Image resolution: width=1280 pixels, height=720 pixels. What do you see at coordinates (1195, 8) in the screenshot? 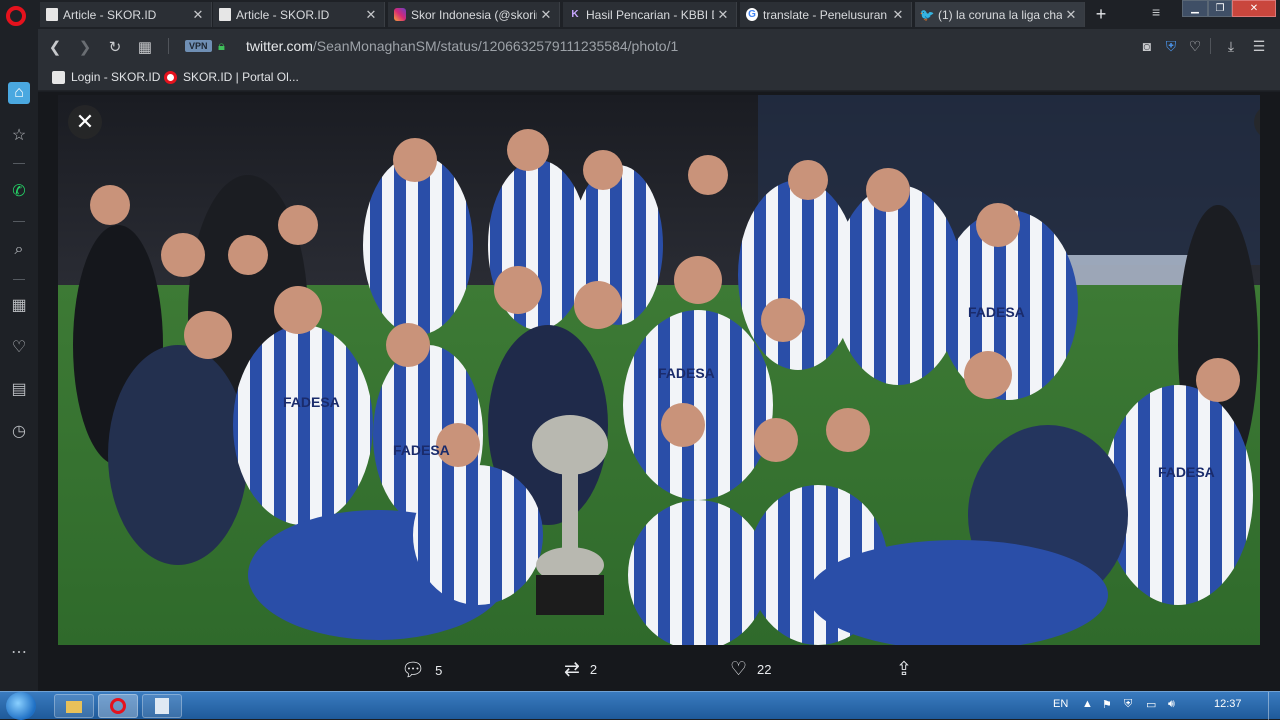
I see `minimize-button: ▁` at bounding box center [1195, 8].